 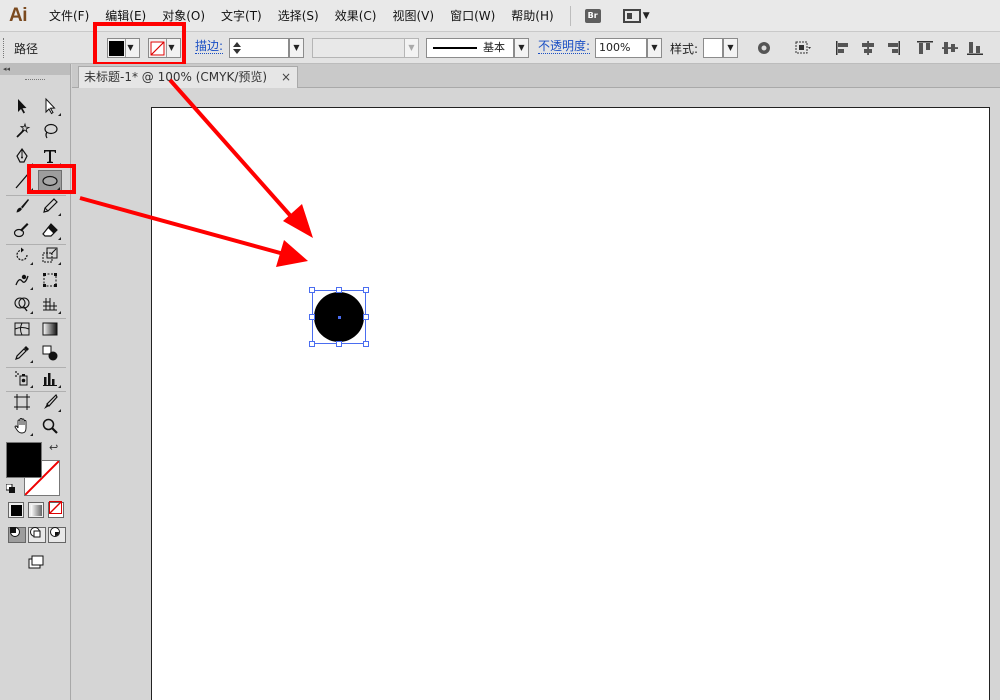 I want to click on document-tab: 未标题-1* @ 100% (CMYK/预览) ×, so click(x=188, y=77).